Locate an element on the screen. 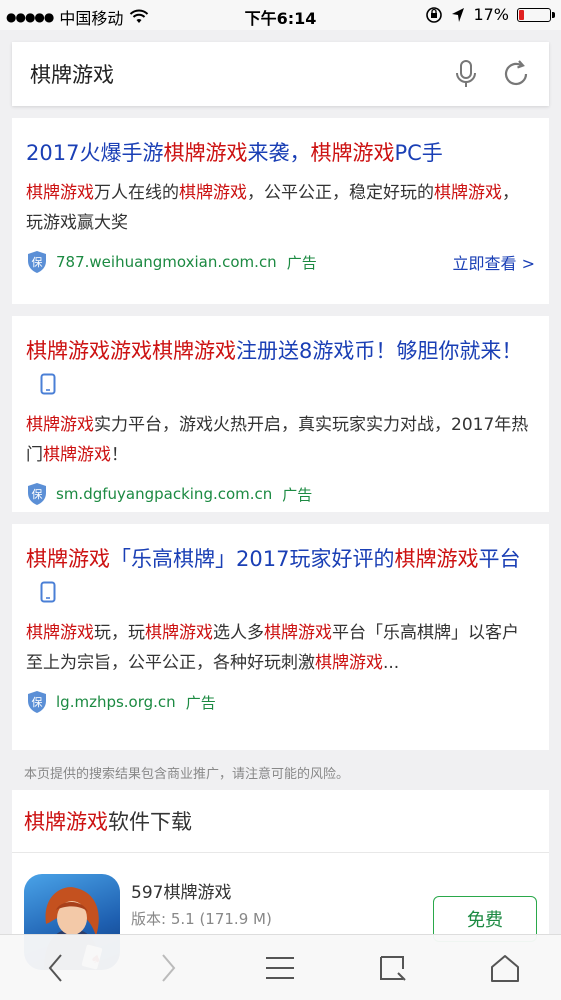  tabs-icon is located at coordinates (392, 968).